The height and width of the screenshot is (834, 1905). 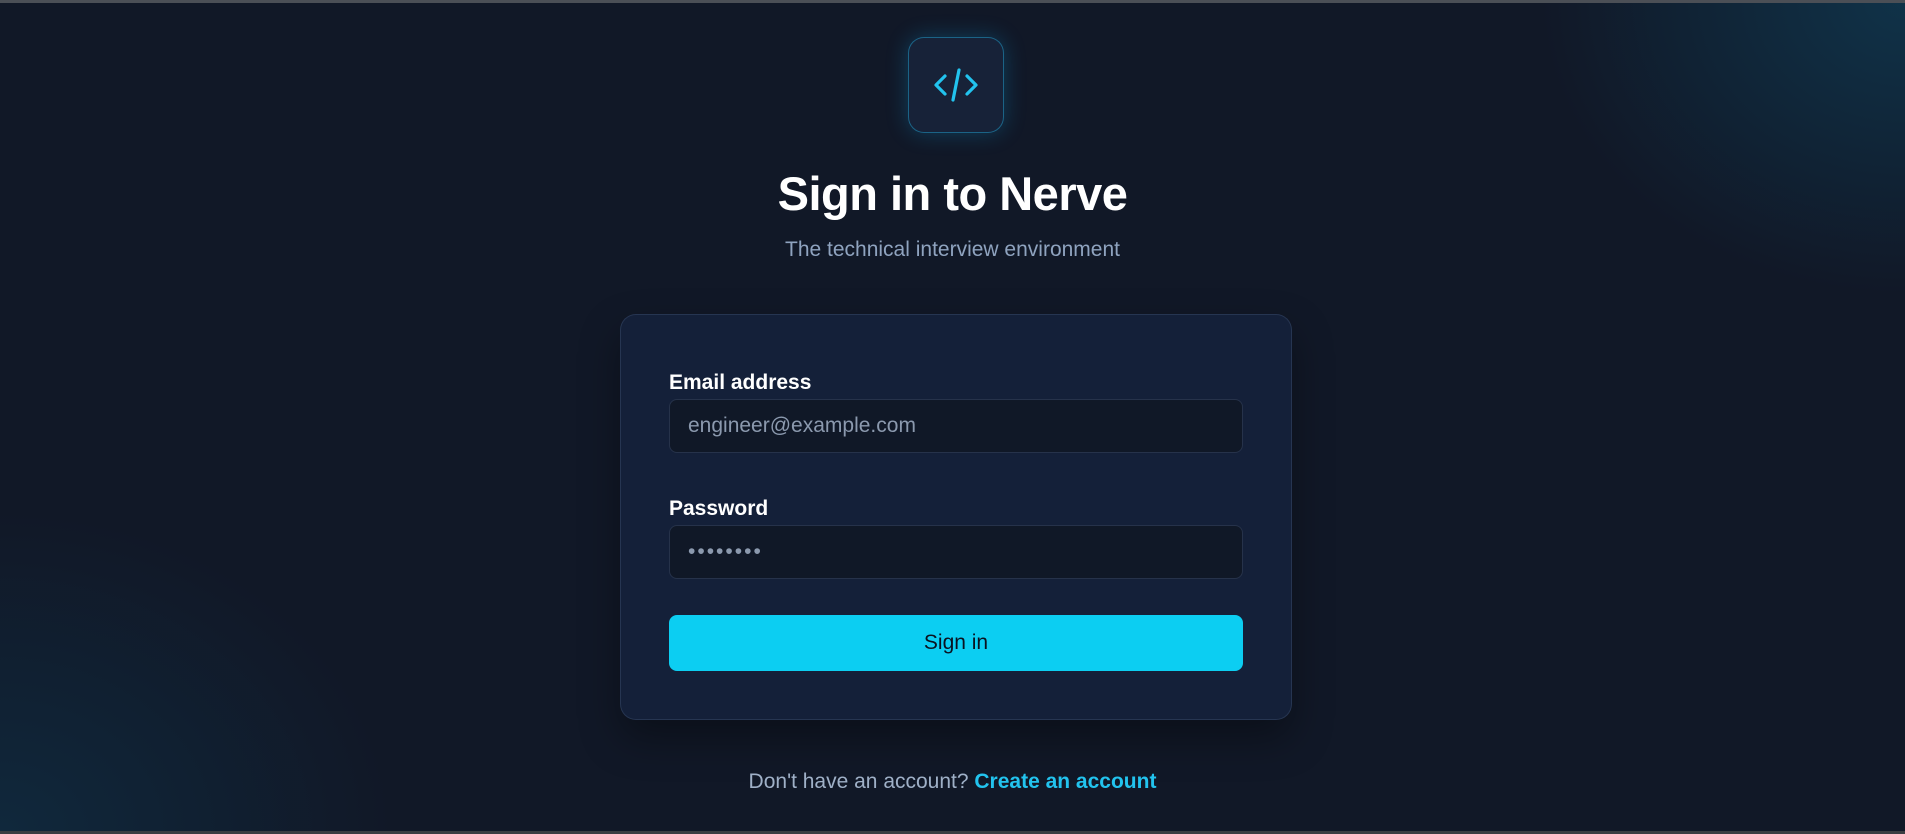 What do you see at coordinates (952, 193) in the screenshot?
I see `page-title: Sign in to Nerve` at bounding box center [952, 193].